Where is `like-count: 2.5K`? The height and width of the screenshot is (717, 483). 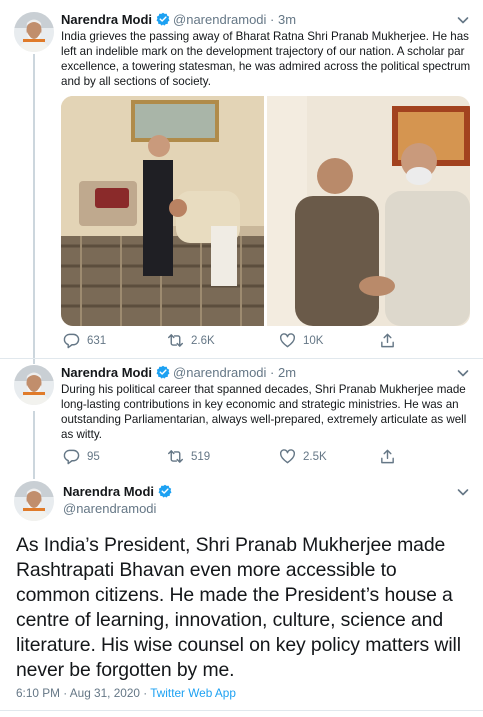 like-count: 2.5K is located at coordinates (315, 456).